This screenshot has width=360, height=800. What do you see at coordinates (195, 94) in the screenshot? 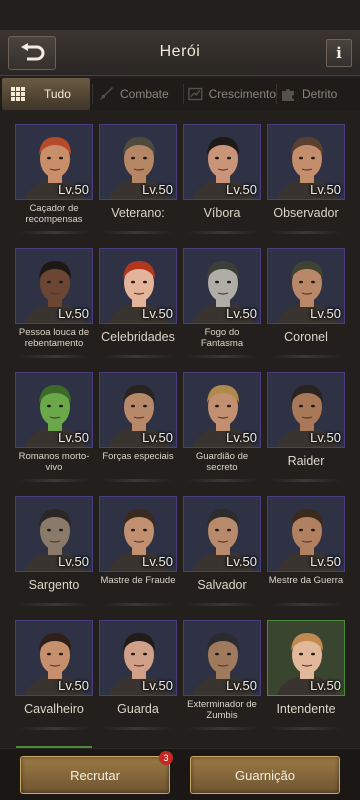
I see `growth-icon` at bounding box center [195, 94].